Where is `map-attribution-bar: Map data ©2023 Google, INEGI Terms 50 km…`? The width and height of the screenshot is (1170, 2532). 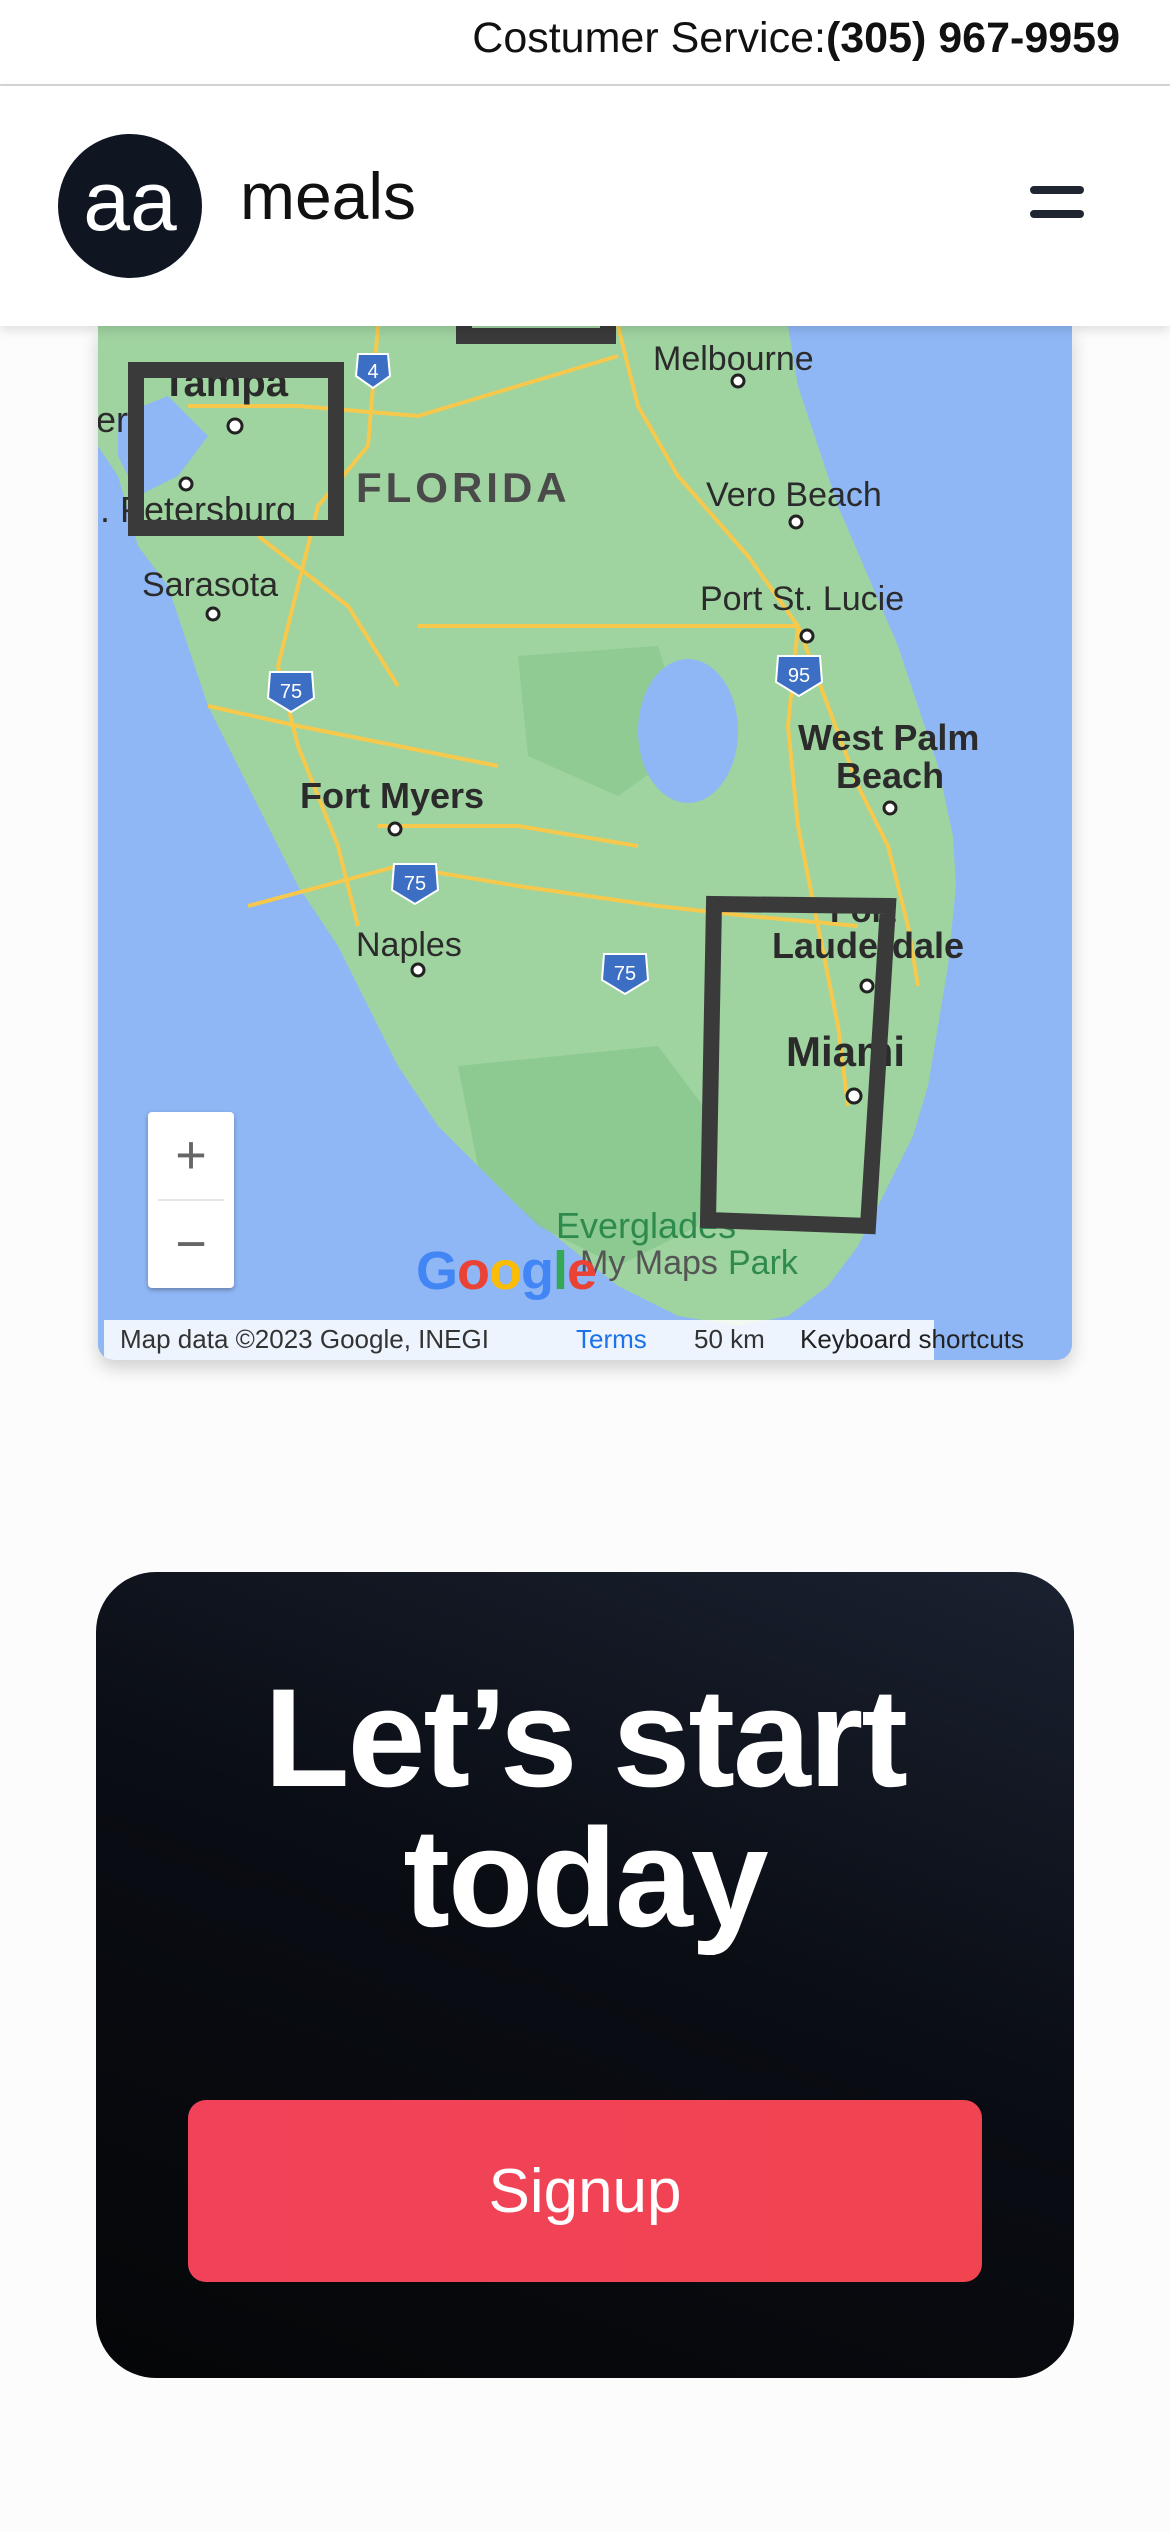 map-attribution-bar: Map data ©2023 Google, INEGI Terms 50 km… is located at coordinates (588, 1340).